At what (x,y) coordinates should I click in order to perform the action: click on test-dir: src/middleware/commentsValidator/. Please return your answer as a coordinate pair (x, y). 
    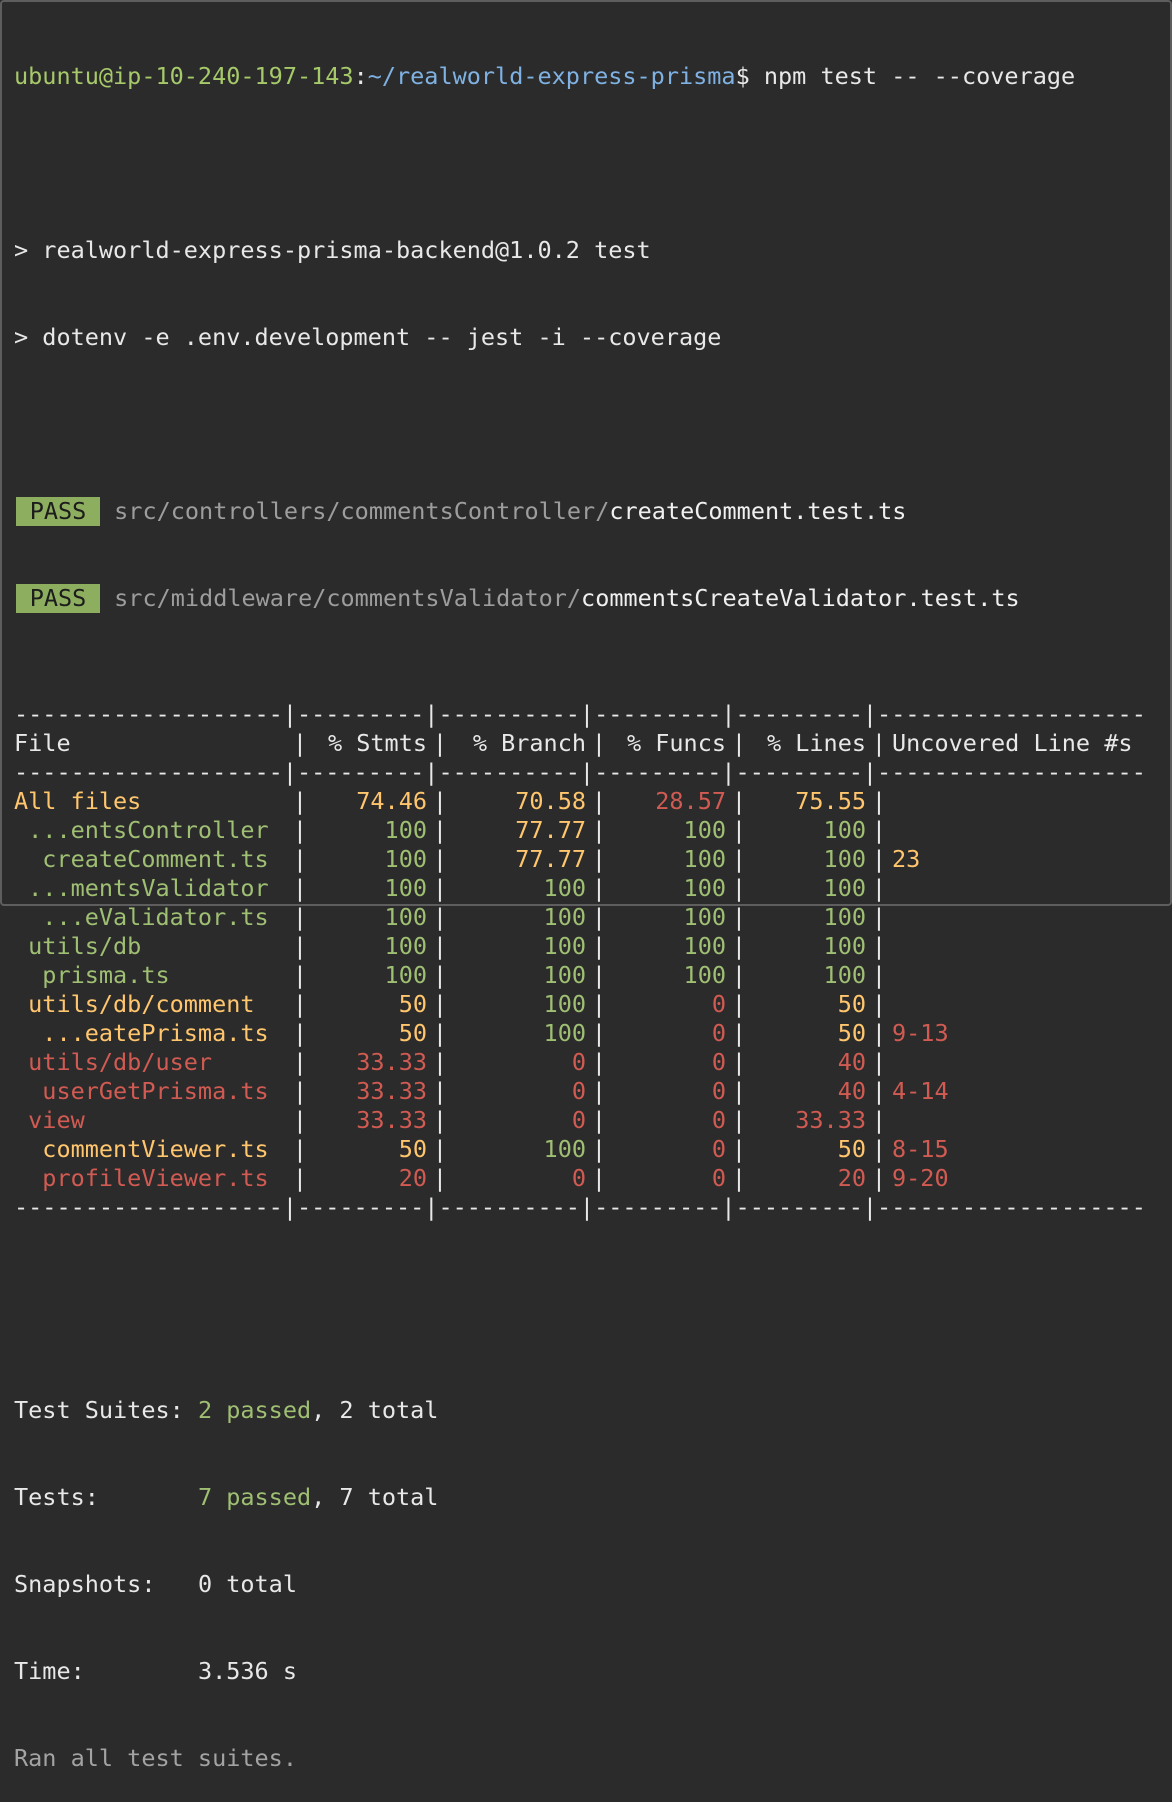
    Looking at the image, I should click on (348, 598).